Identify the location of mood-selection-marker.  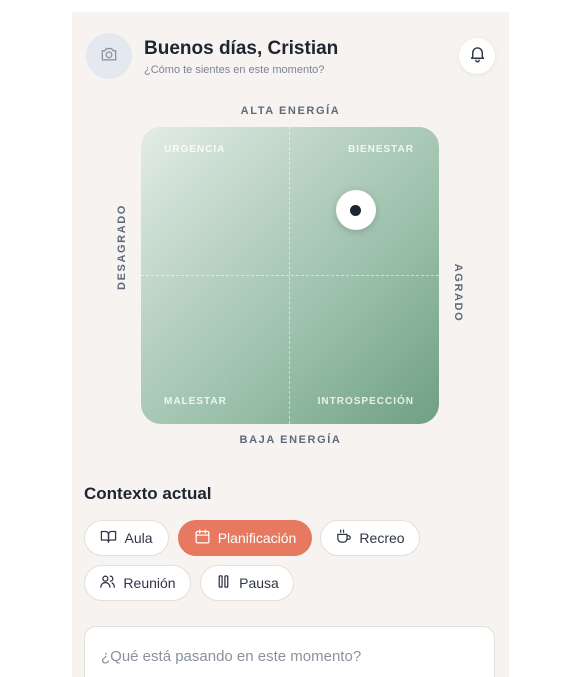
(355, 210).